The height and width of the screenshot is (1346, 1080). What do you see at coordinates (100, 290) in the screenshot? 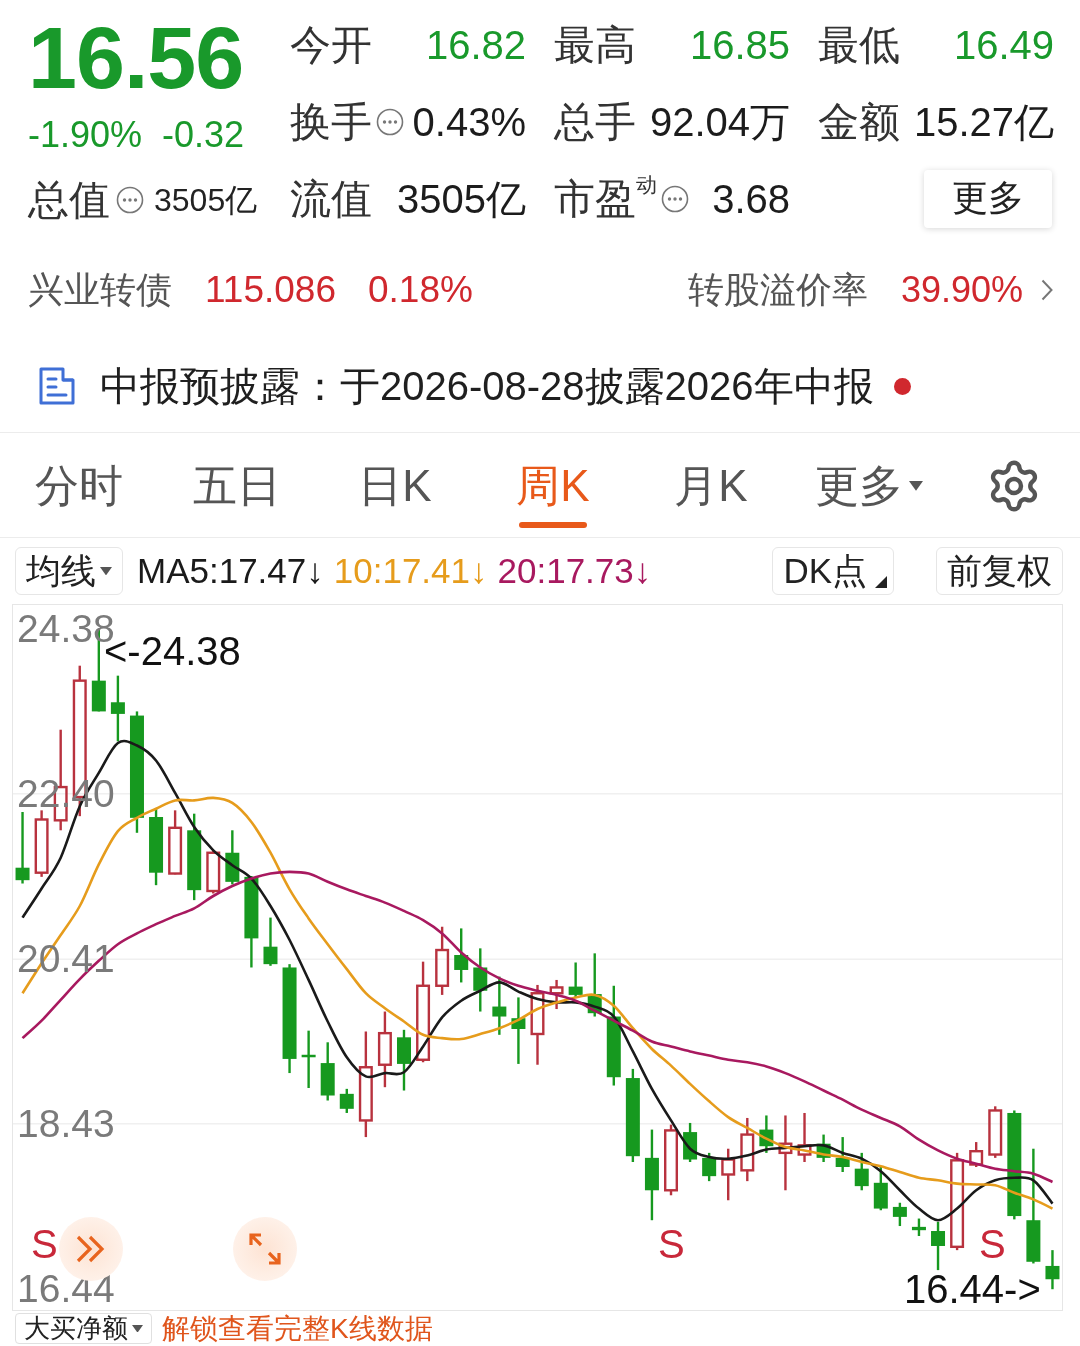
I see `bond-name: 兴业转债` at bounding box center [100, 290].